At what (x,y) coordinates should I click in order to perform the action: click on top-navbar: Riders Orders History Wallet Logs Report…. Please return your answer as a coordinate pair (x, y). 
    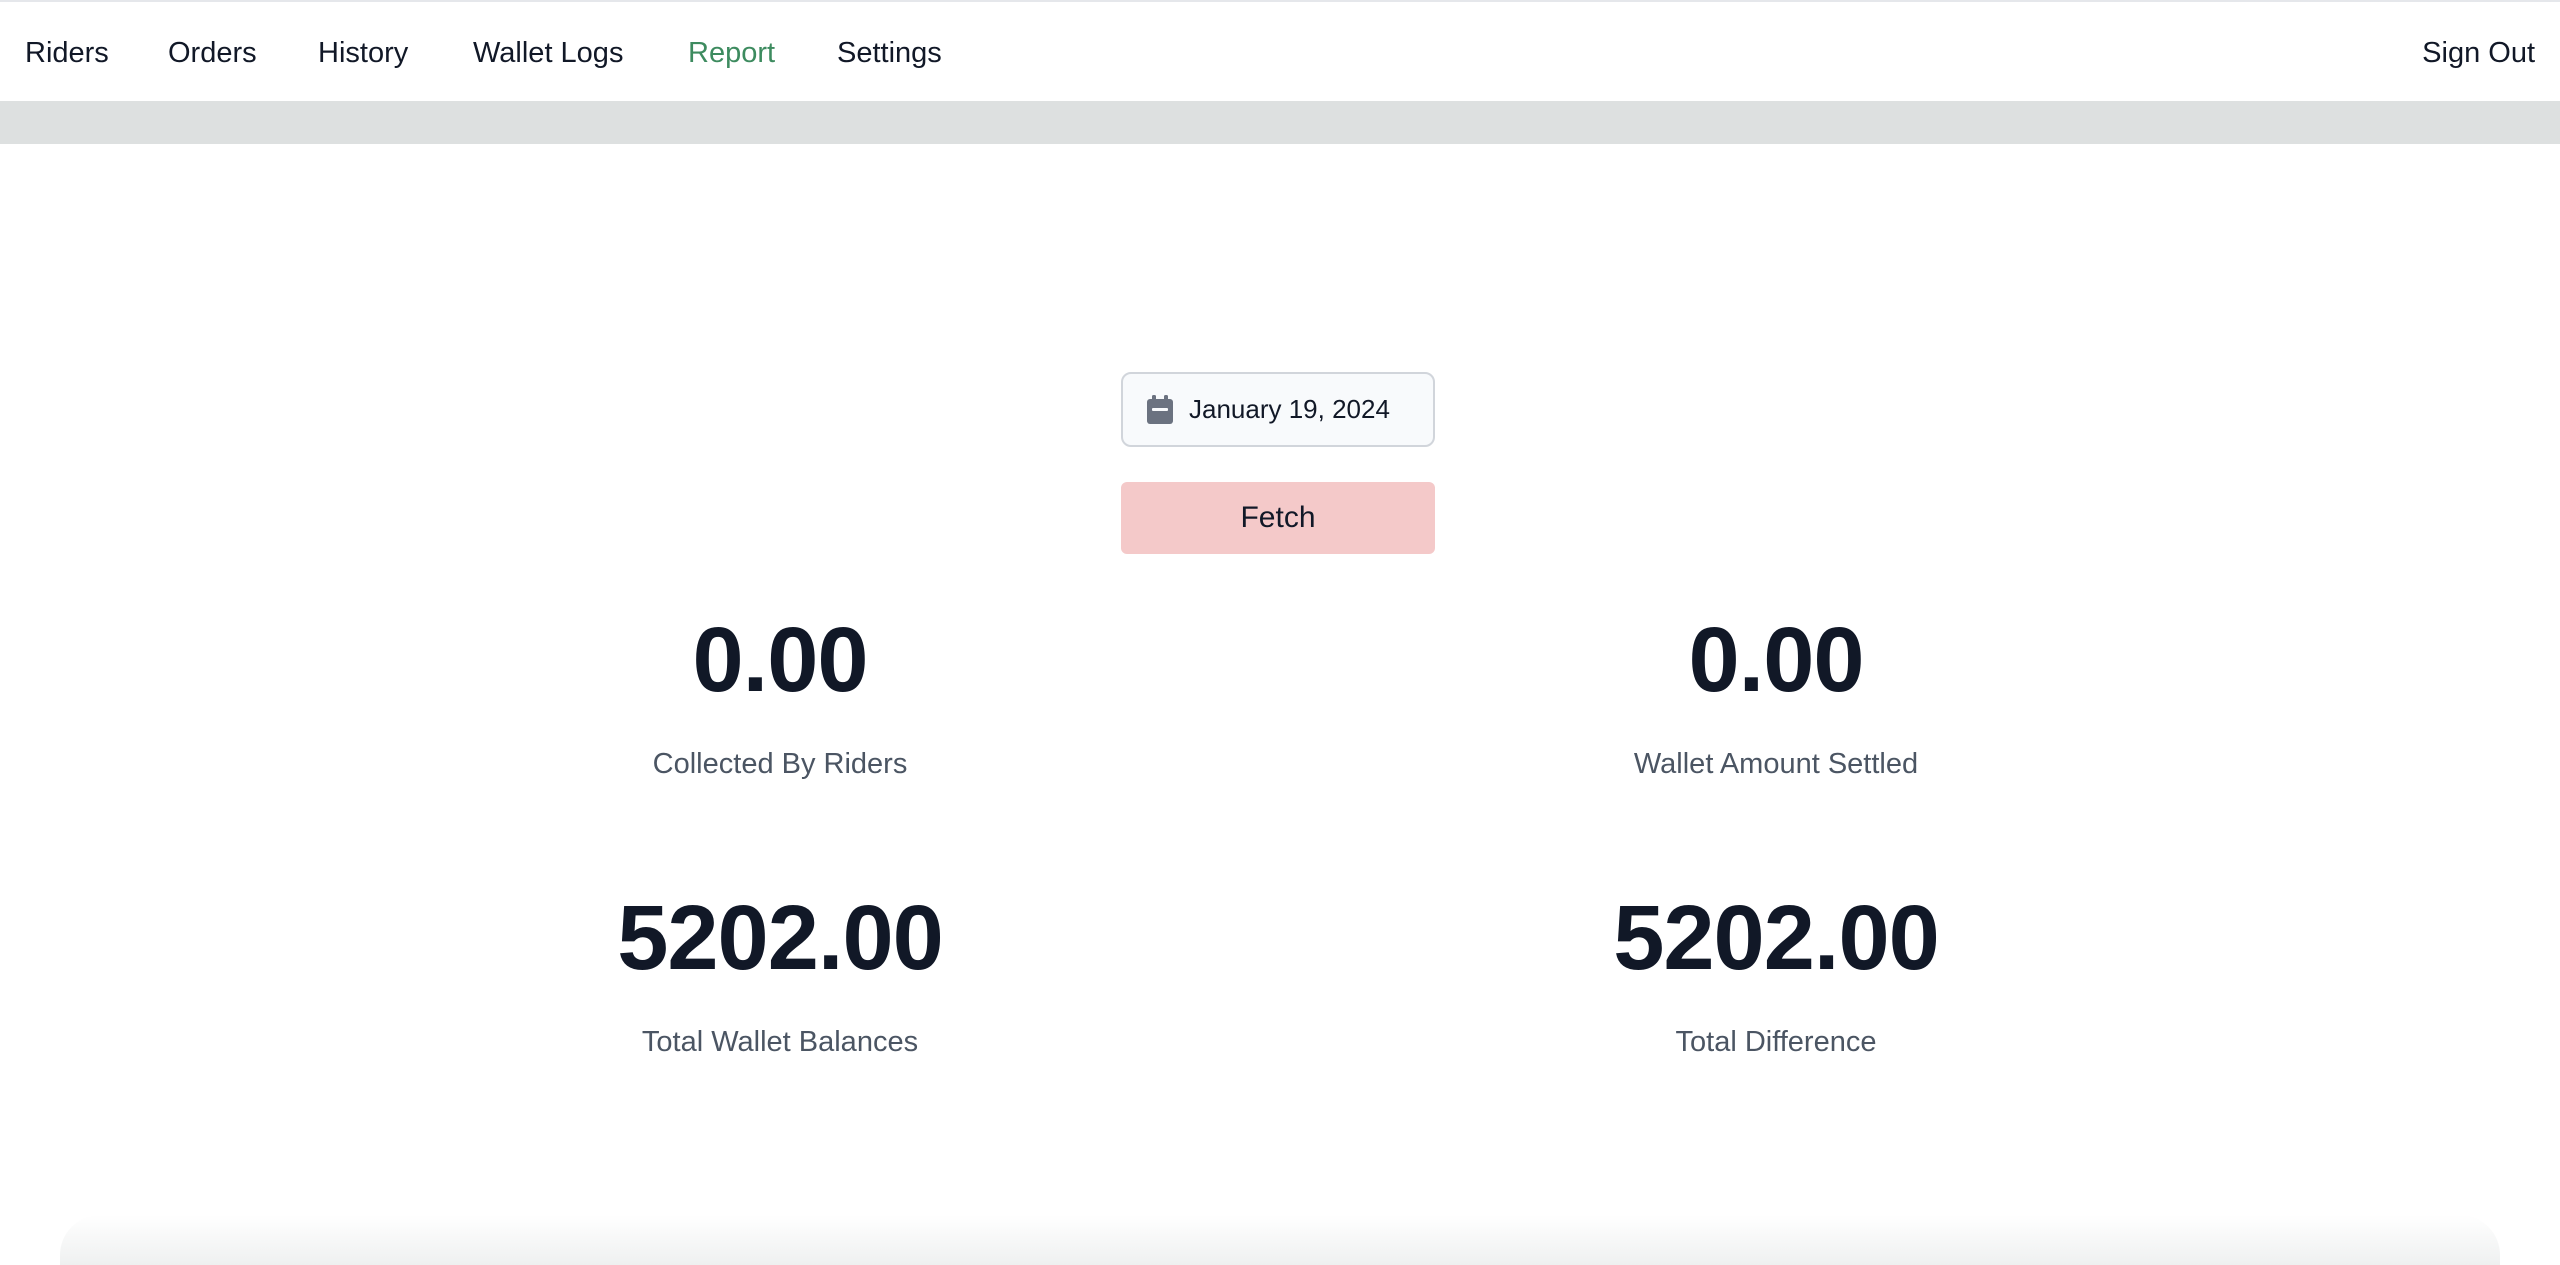
    Looking at the image, I should click on (1280, 50).